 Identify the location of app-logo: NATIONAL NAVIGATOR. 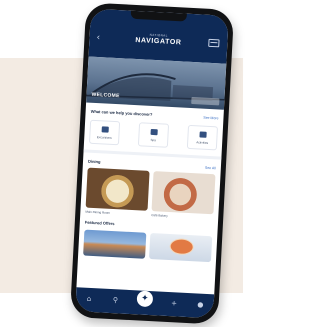
(158, 39).